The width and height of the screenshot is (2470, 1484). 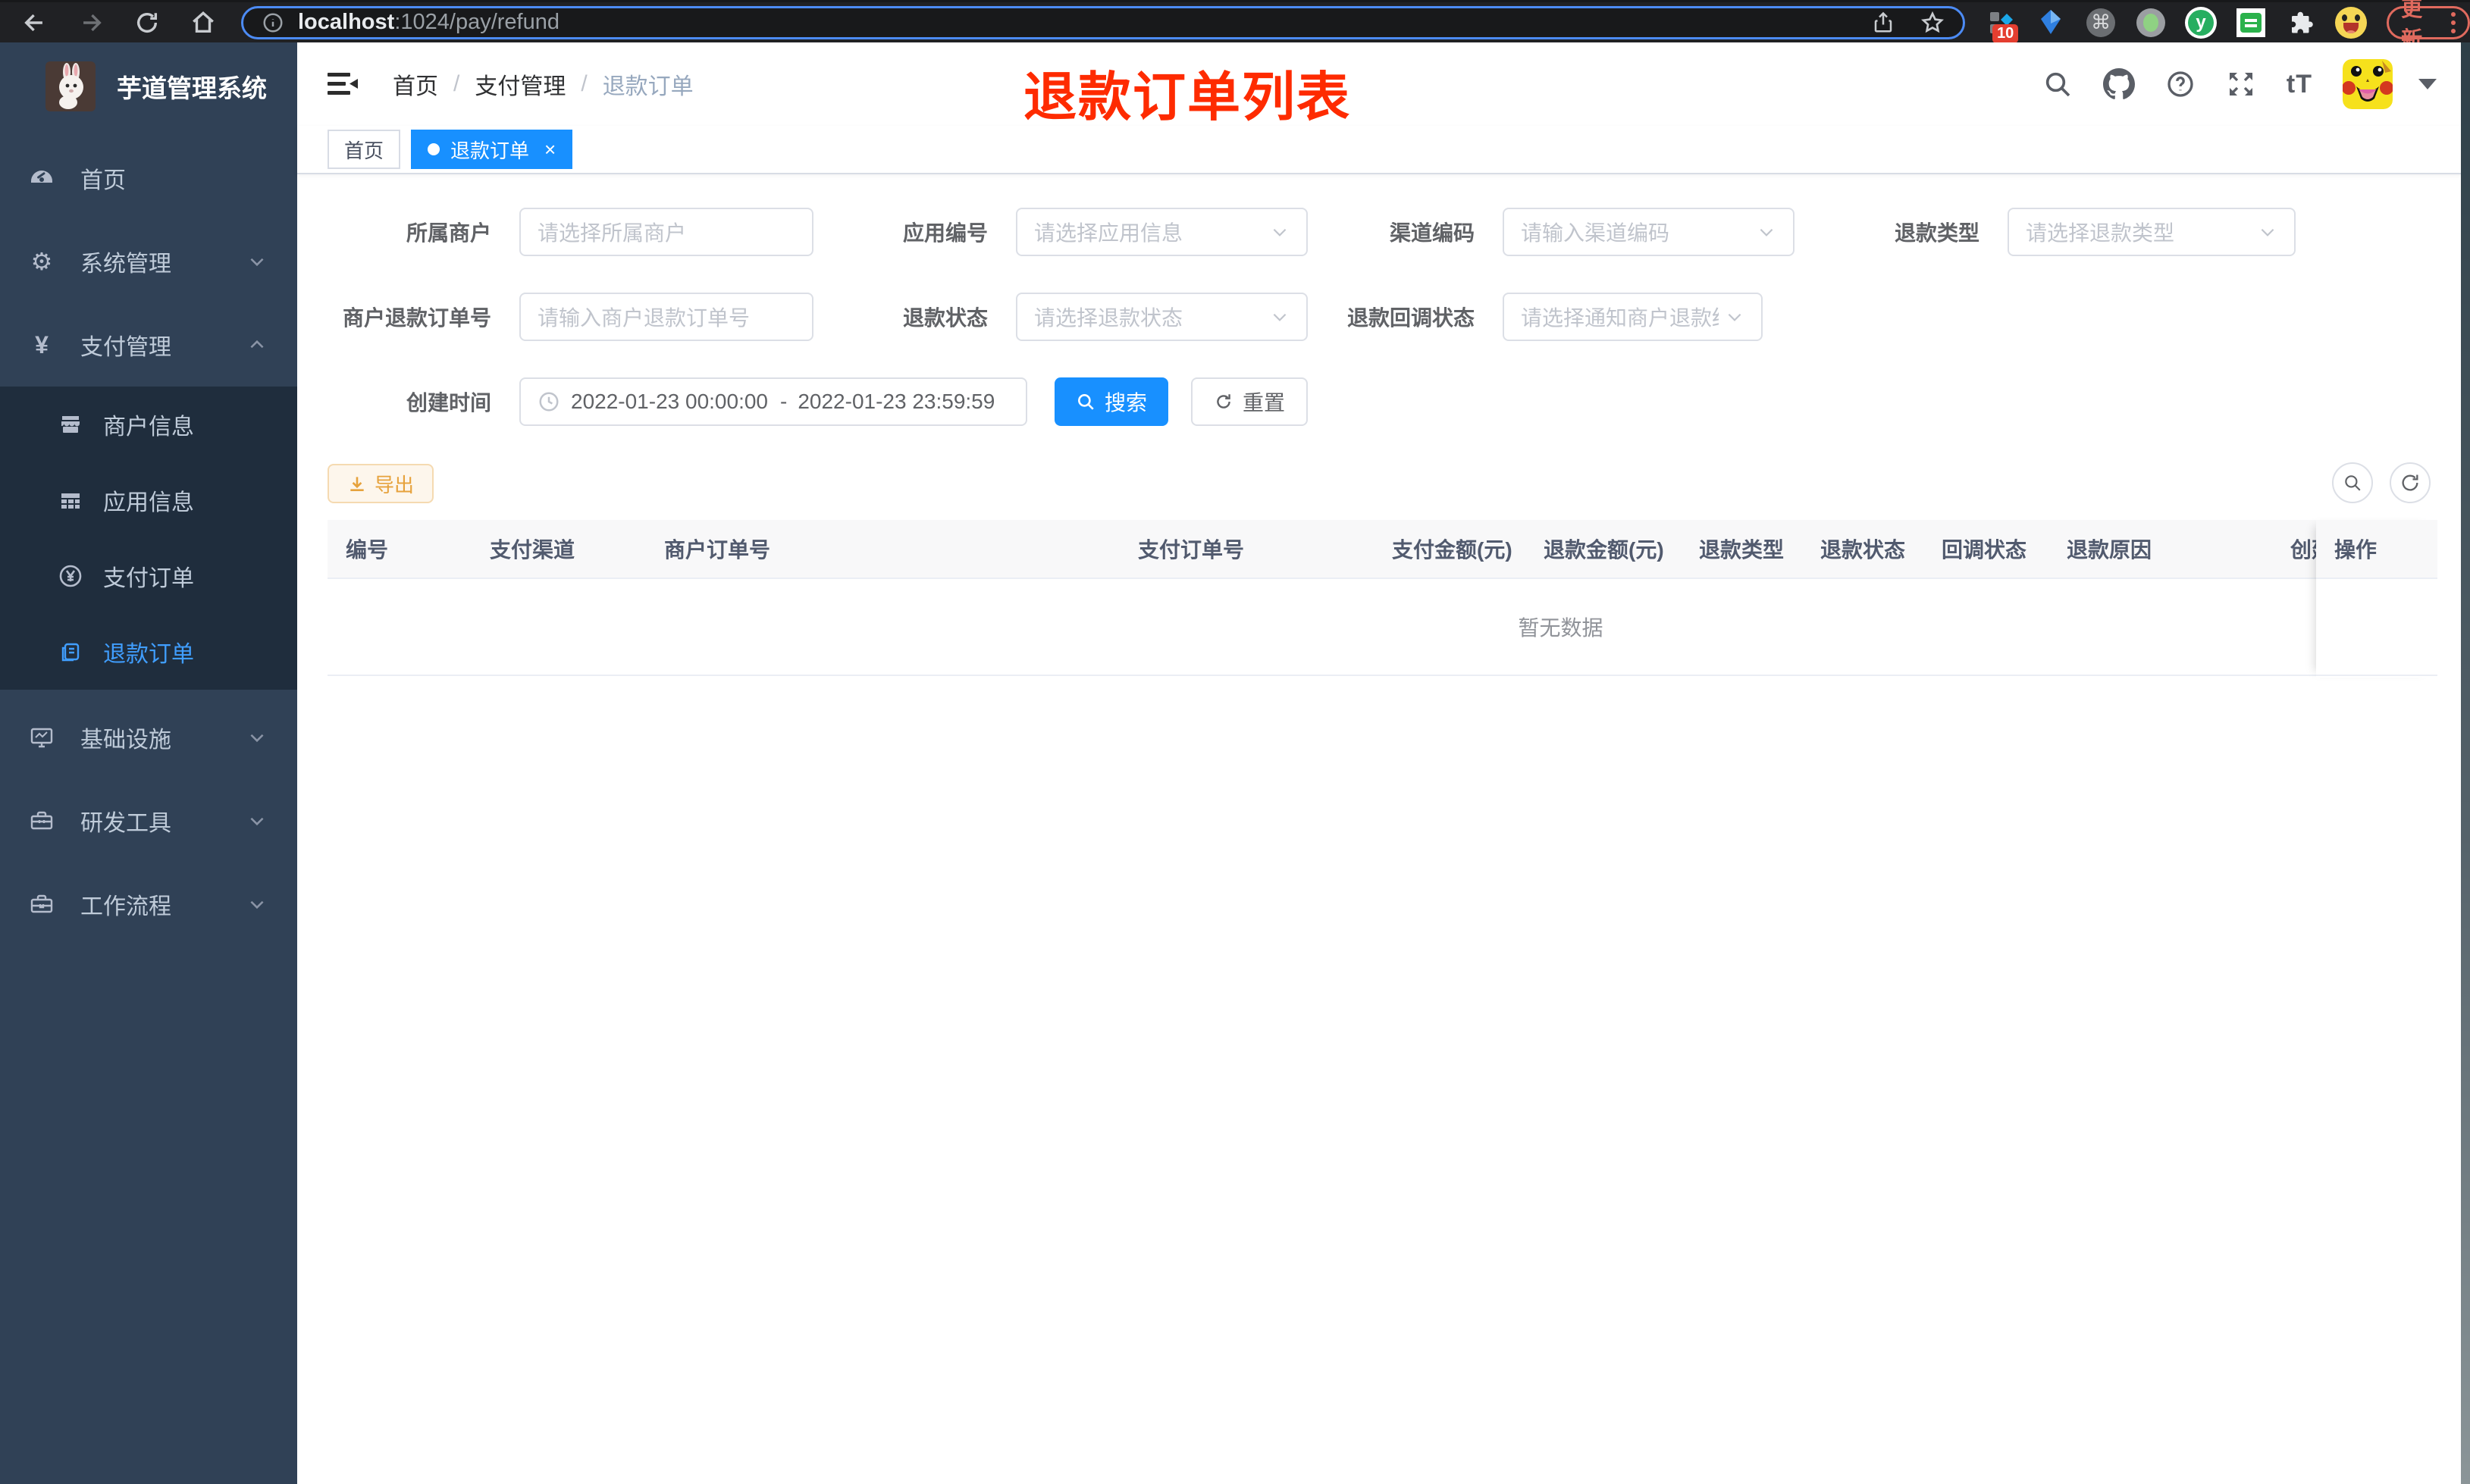 What do you see at coordinates (2368, 84) in the screenshot?
I see `avatar` at bounding box center [2368, 84].